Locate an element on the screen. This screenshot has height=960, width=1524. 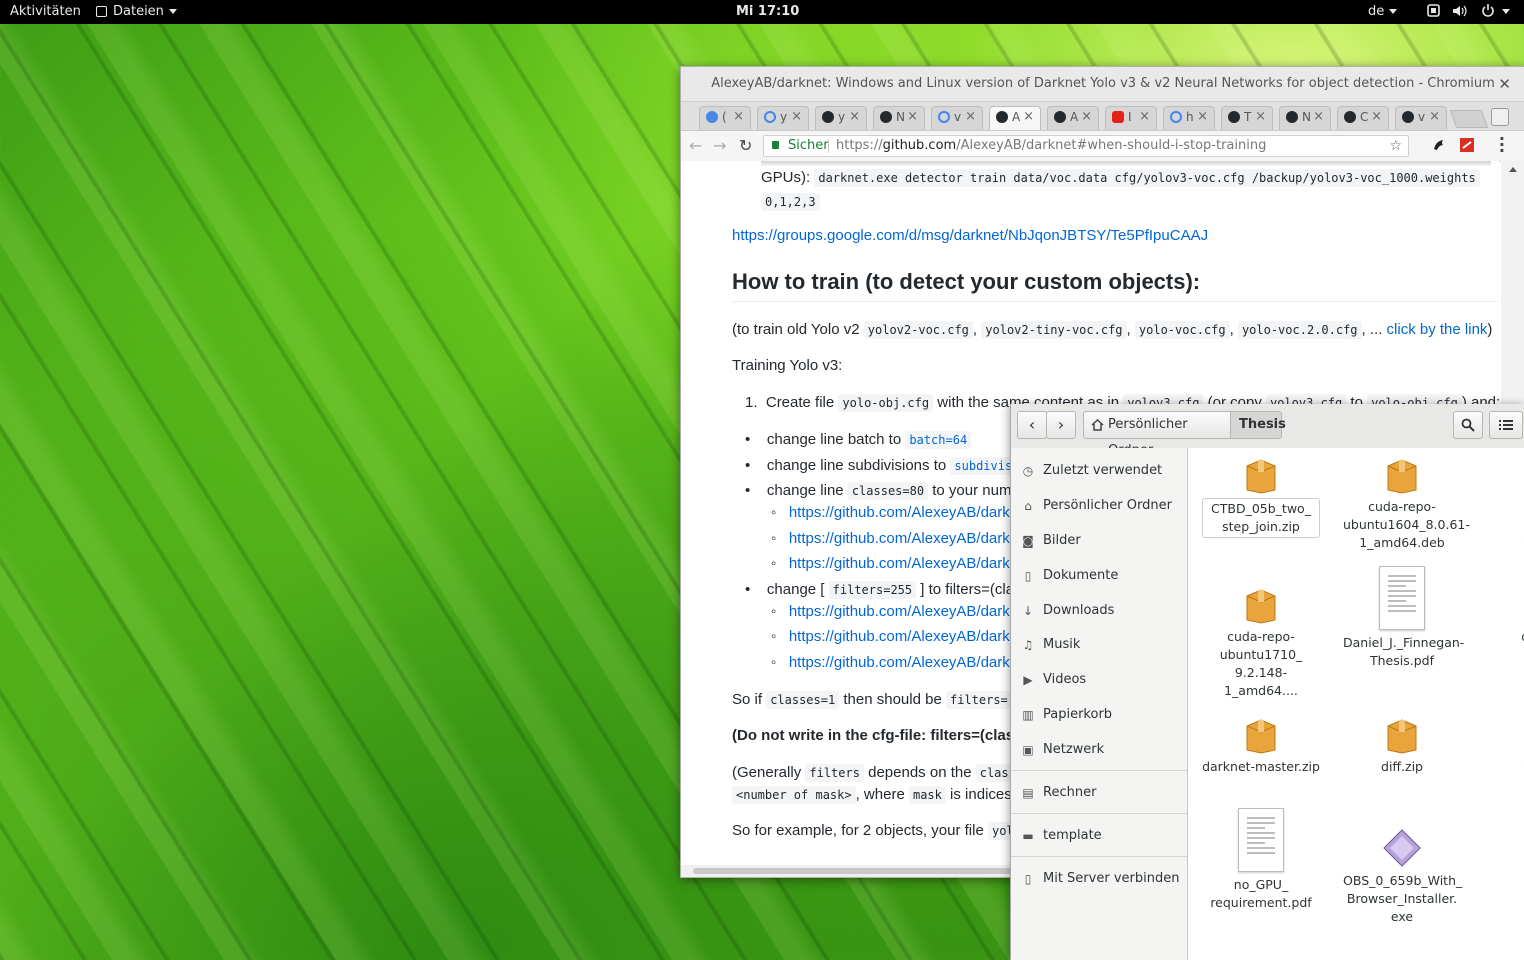
app-menu-button: Dateien is located at coordinates (136, 11).